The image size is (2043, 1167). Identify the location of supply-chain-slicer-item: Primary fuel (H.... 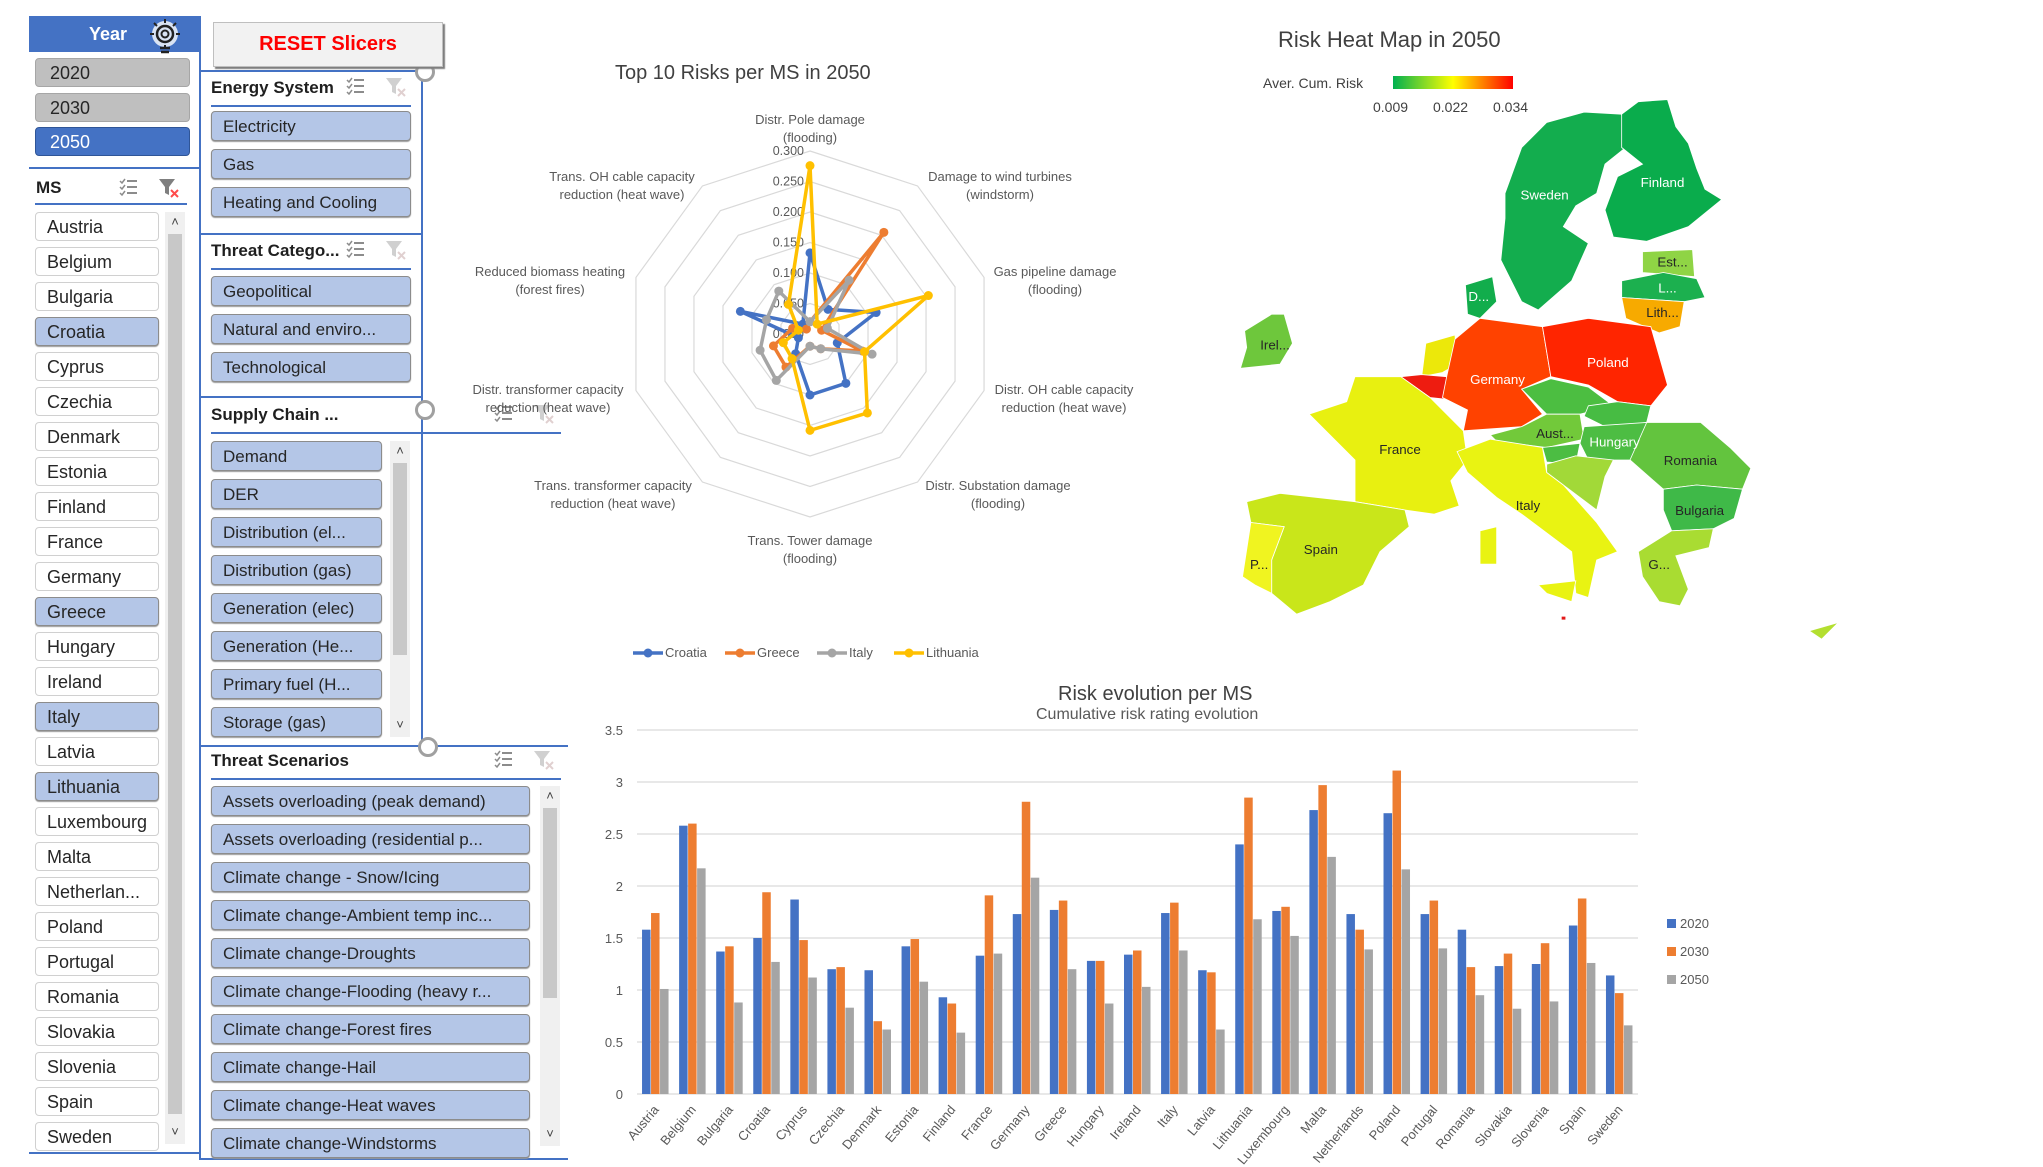
(296, 684).